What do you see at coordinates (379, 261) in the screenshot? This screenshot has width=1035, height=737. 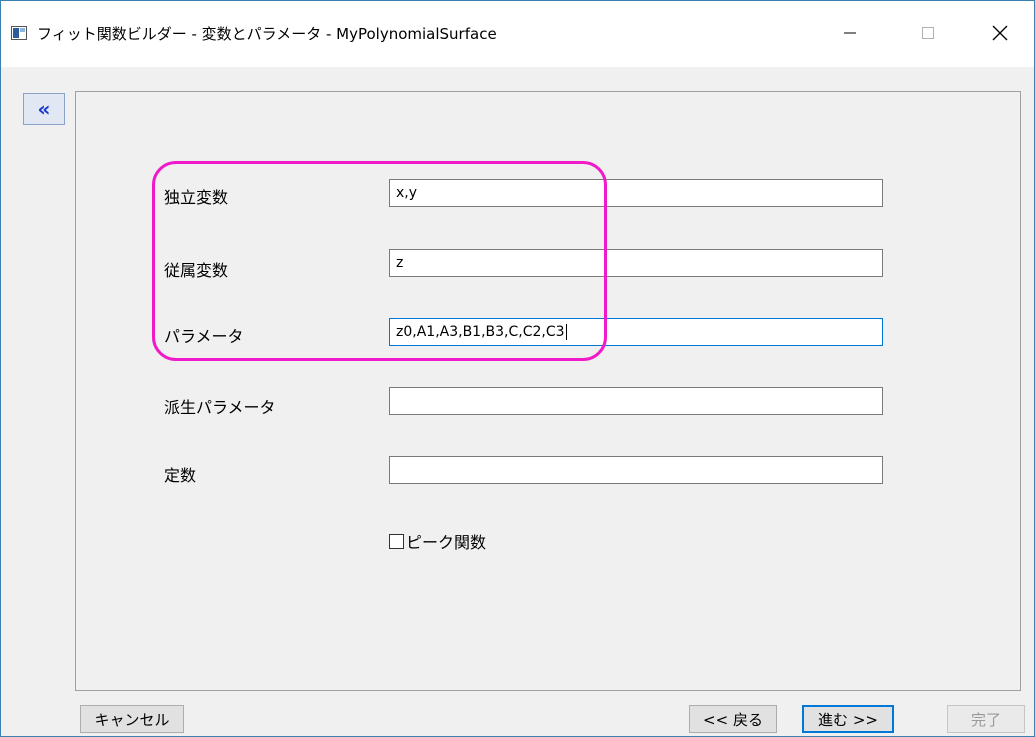 I see `highlight-annotation` at bounding box center [379, 261].